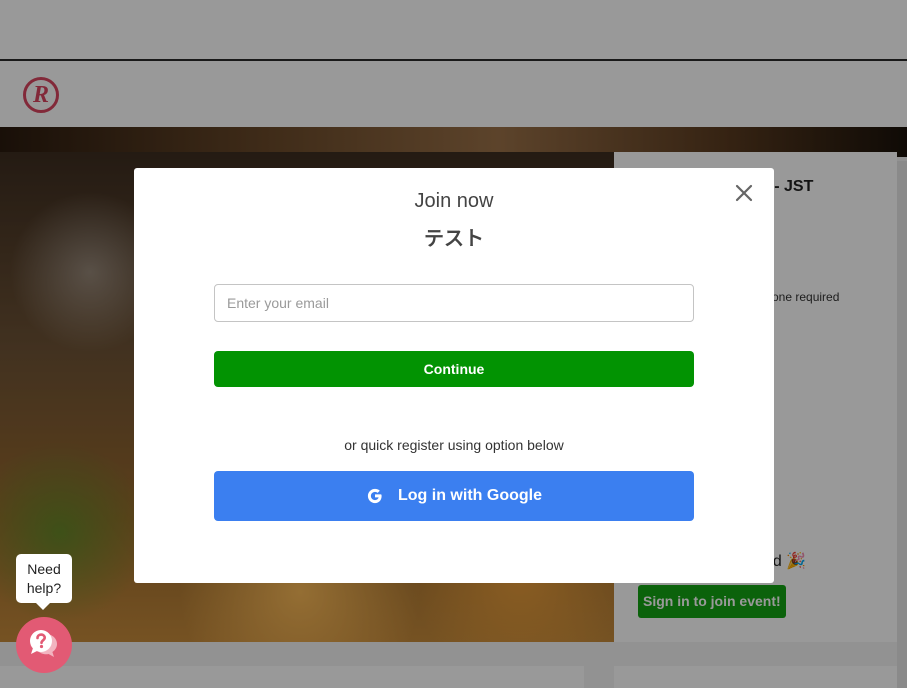 This screenshot has height=688, width=907. What do you see at coordinates (374, 496) in the screenshot?
I see `google-icon` at bounding box center [374, 496].